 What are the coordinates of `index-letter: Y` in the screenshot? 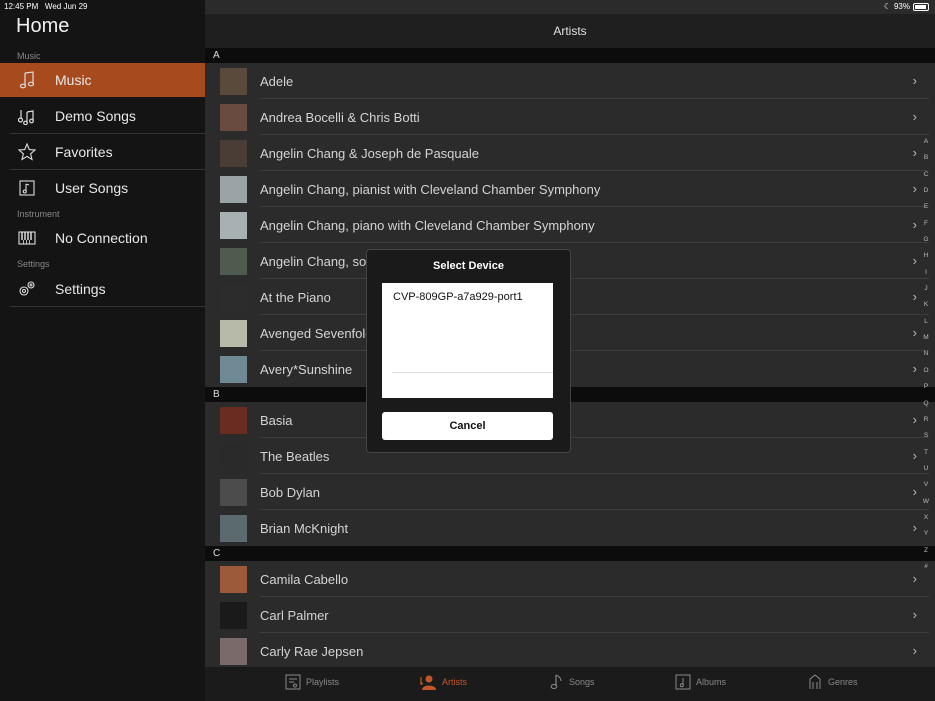 It's located at (926, 538).